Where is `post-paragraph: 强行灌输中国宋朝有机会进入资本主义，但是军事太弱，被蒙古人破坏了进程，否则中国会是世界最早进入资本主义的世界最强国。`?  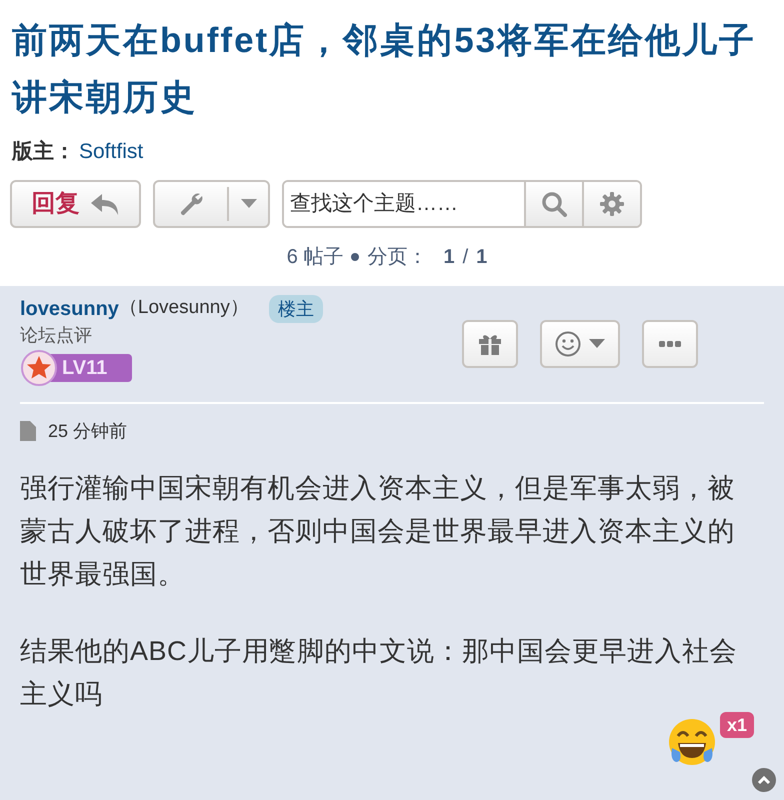 post-paragraph: 强行灌输中国宋朝有机会进入资本主义，但是军事太弱，被蒙古人破坏了进程，否则中国会是世界最早进入资本主义的世界最强国。 is located at coordinates (378, 531).